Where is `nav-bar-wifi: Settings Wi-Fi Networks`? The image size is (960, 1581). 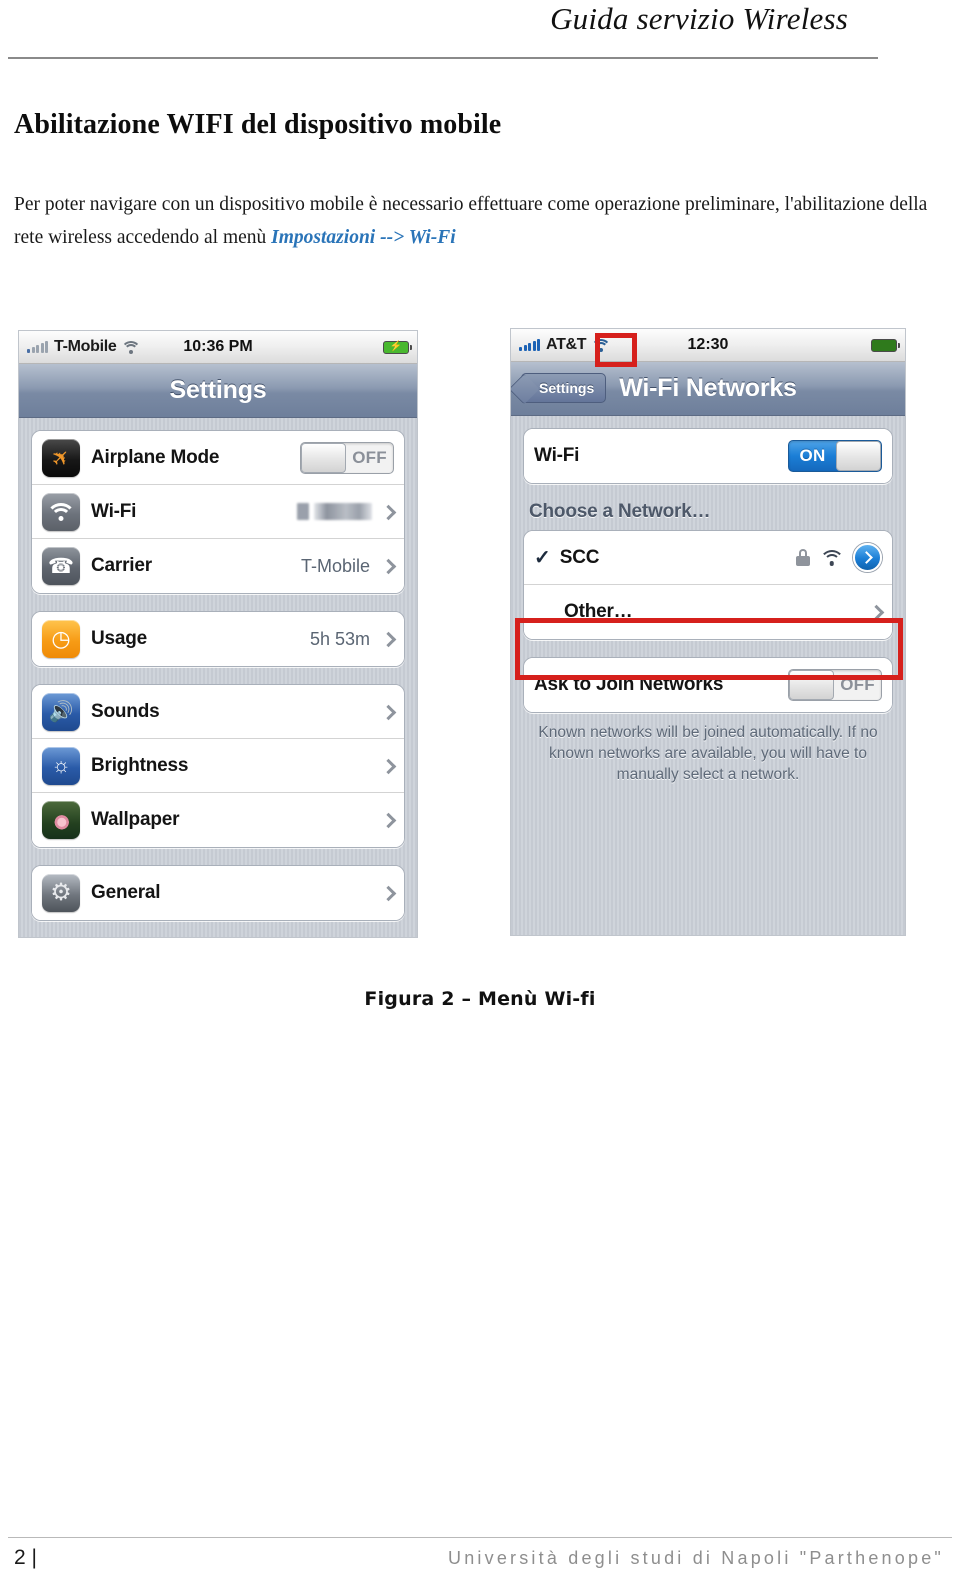 nav-bar-wifi: Settings Wi-Fi Networks is located at coordinates (708, 389).